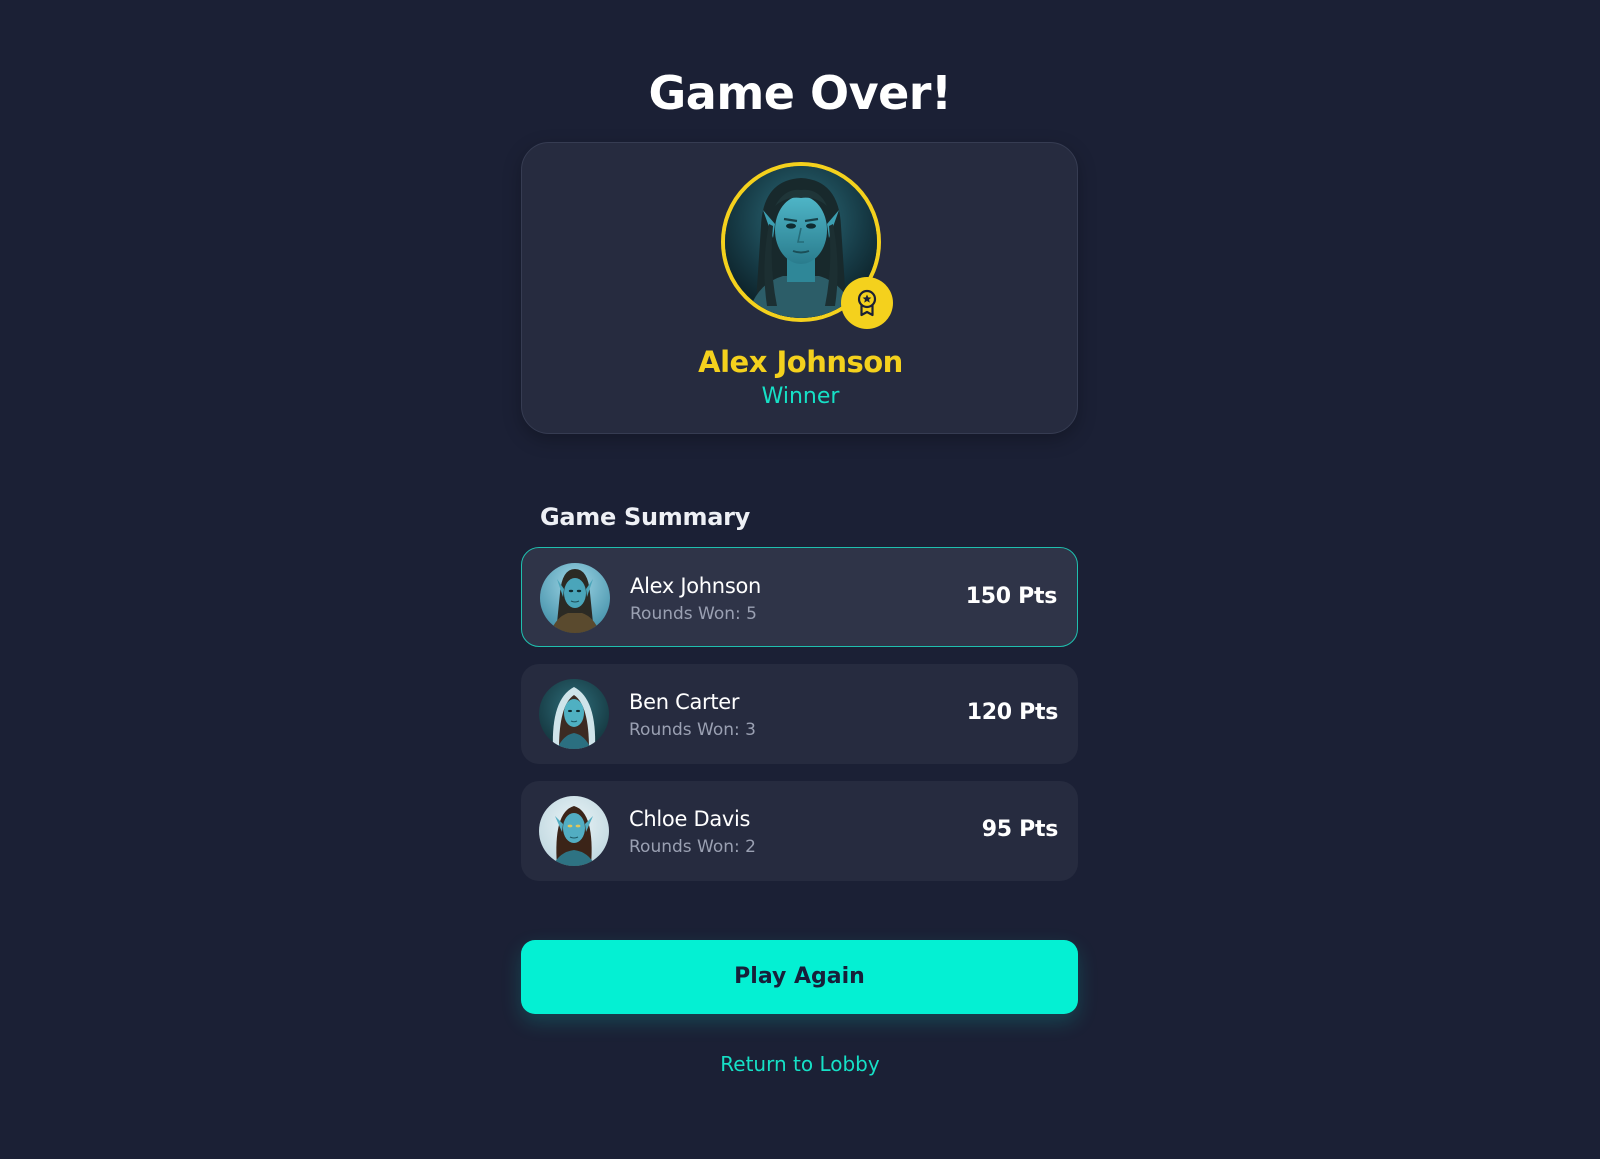 The width and height of the screenshot is (1600, 1159). Describe the element at coordinates (799, 831) in the screenshot. I see `player-row: Chloe Davis Rounds Won: 2 95 Pts` at that location.